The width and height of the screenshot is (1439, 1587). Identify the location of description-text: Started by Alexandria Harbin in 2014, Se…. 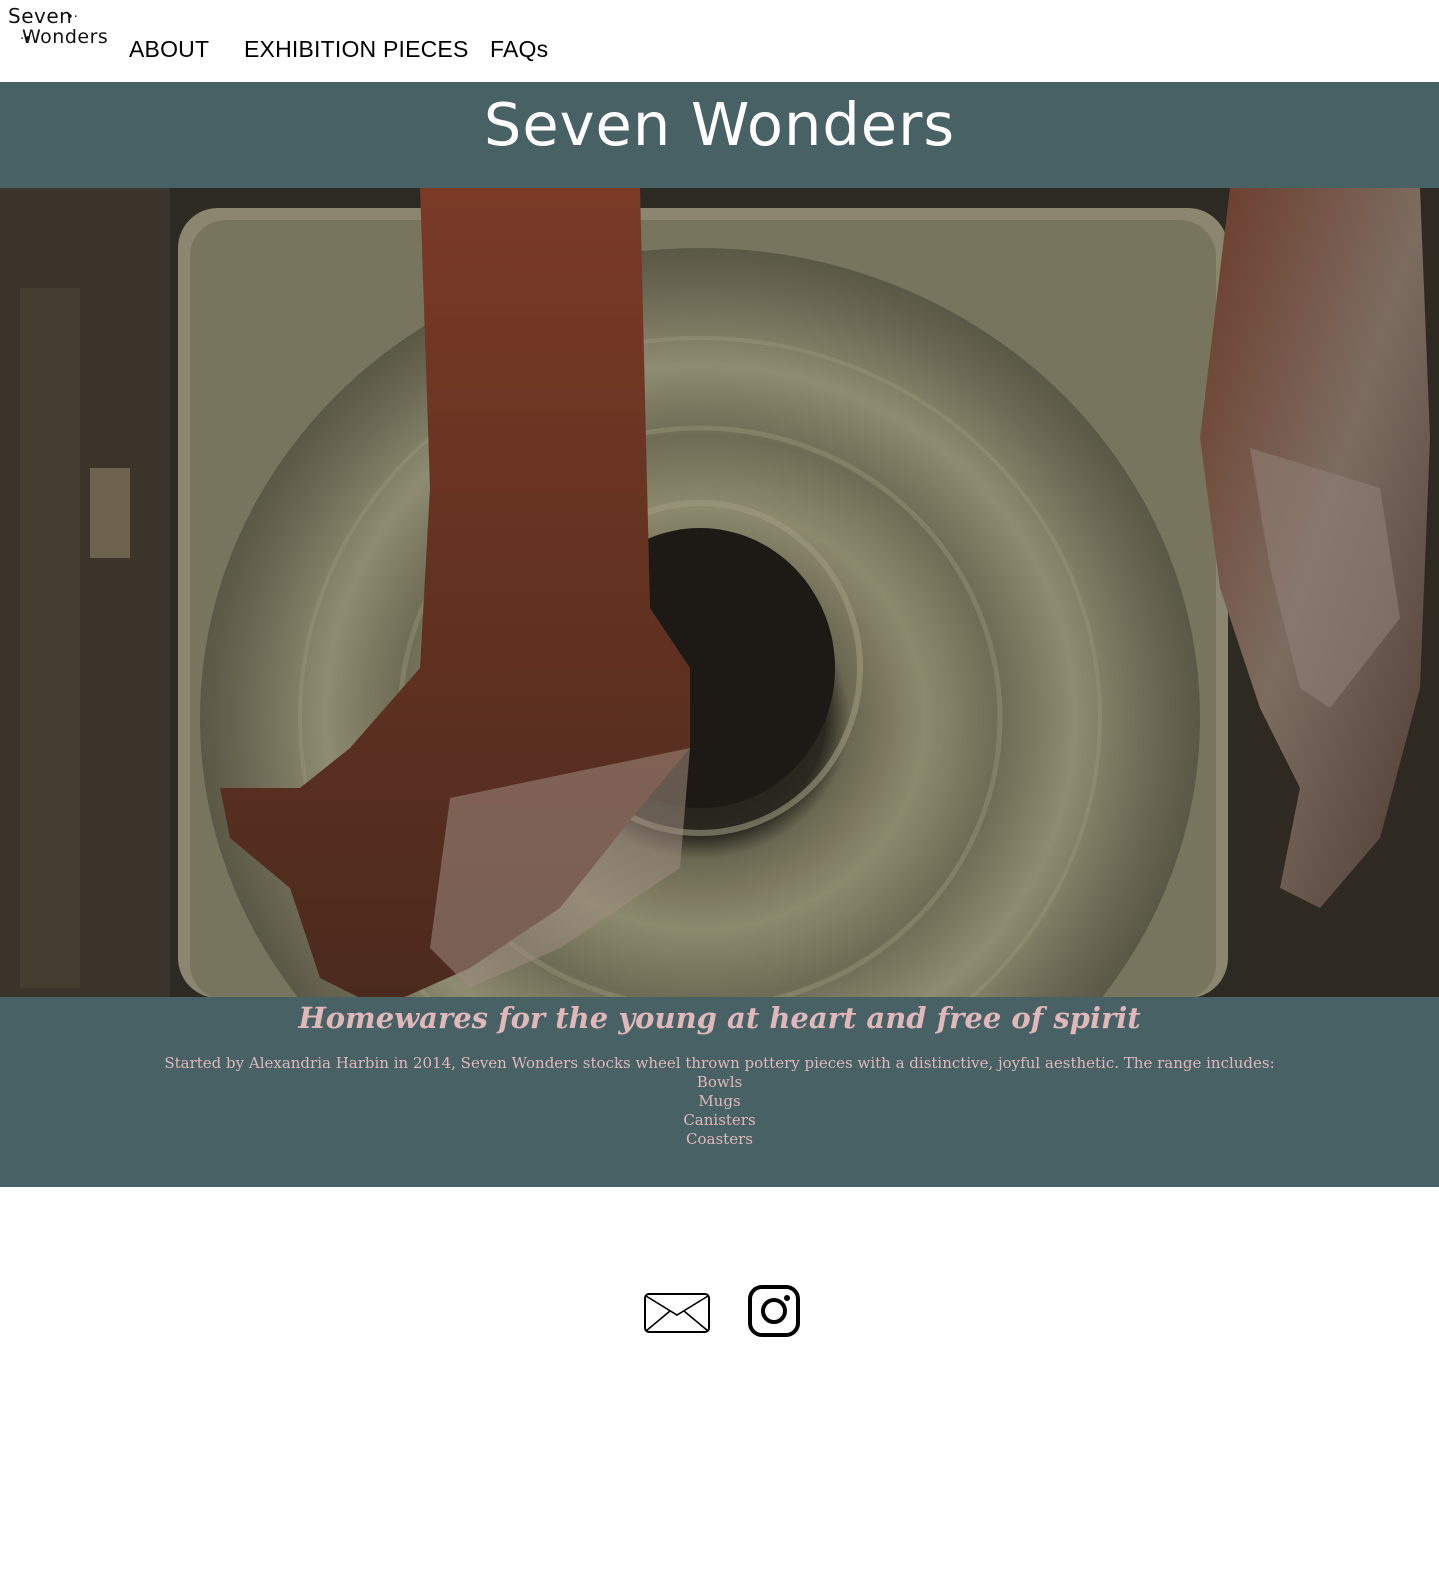
(719, 1063).